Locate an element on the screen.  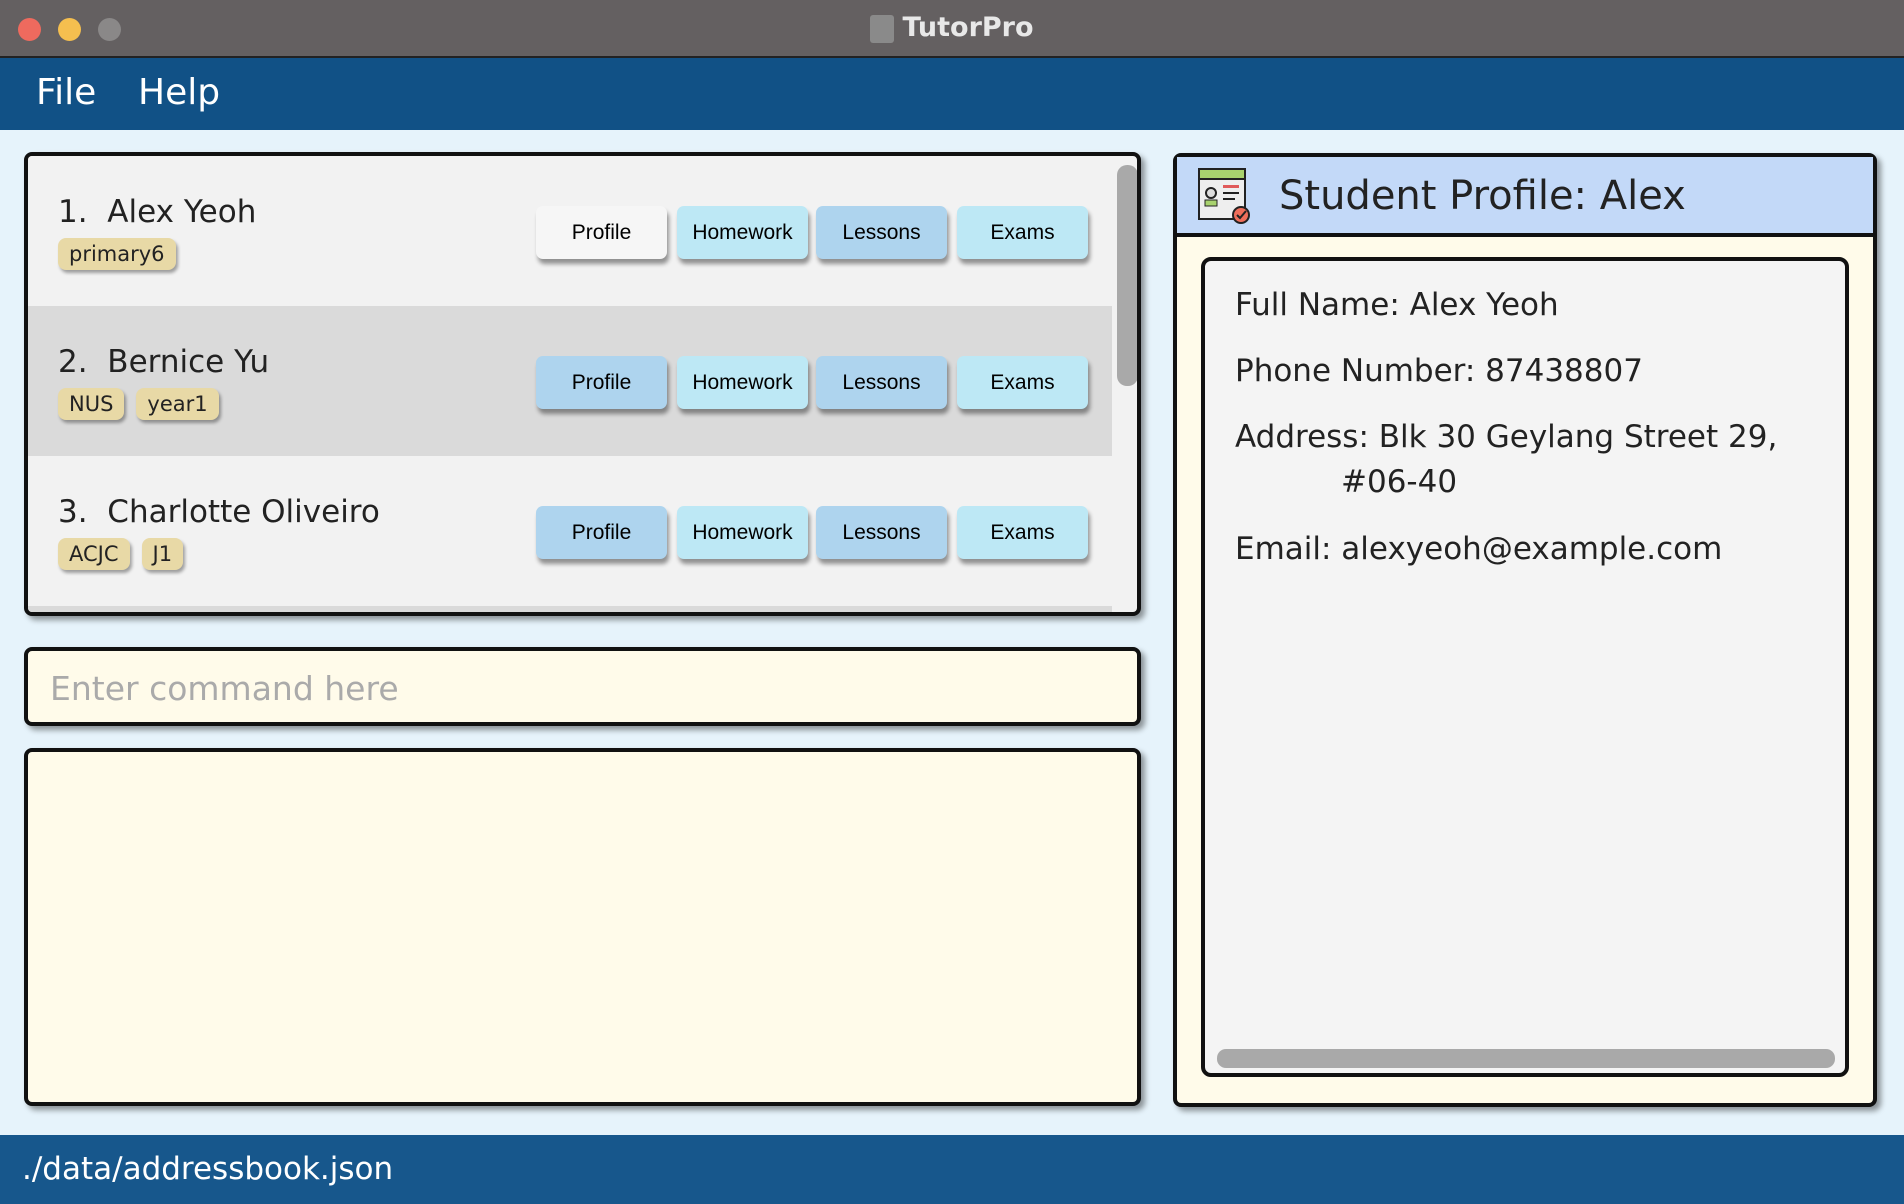
tag: NUS is located at coordinates (91, 404).